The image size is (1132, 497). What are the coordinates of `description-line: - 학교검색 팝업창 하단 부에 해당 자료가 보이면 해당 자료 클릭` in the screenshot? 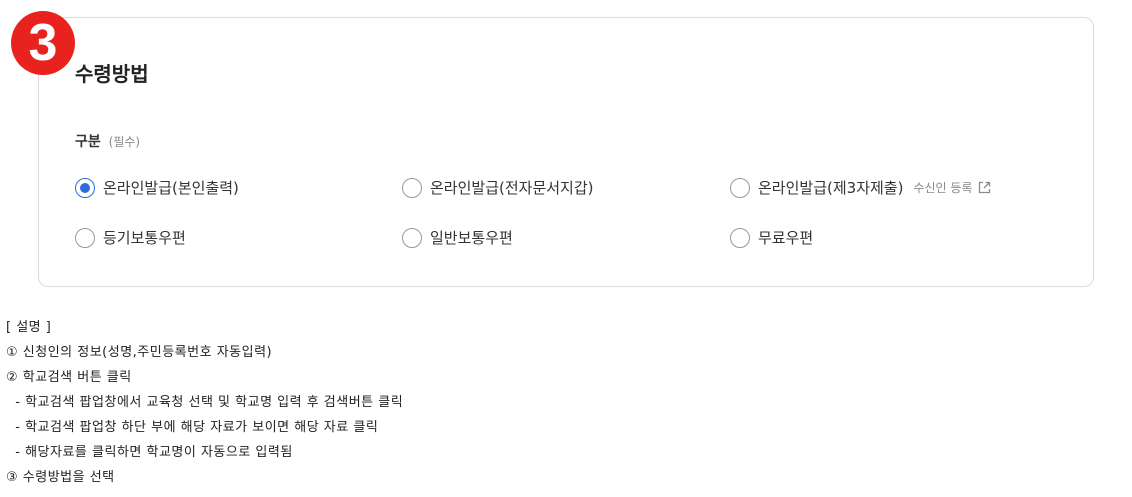 It's located at (192, 427).